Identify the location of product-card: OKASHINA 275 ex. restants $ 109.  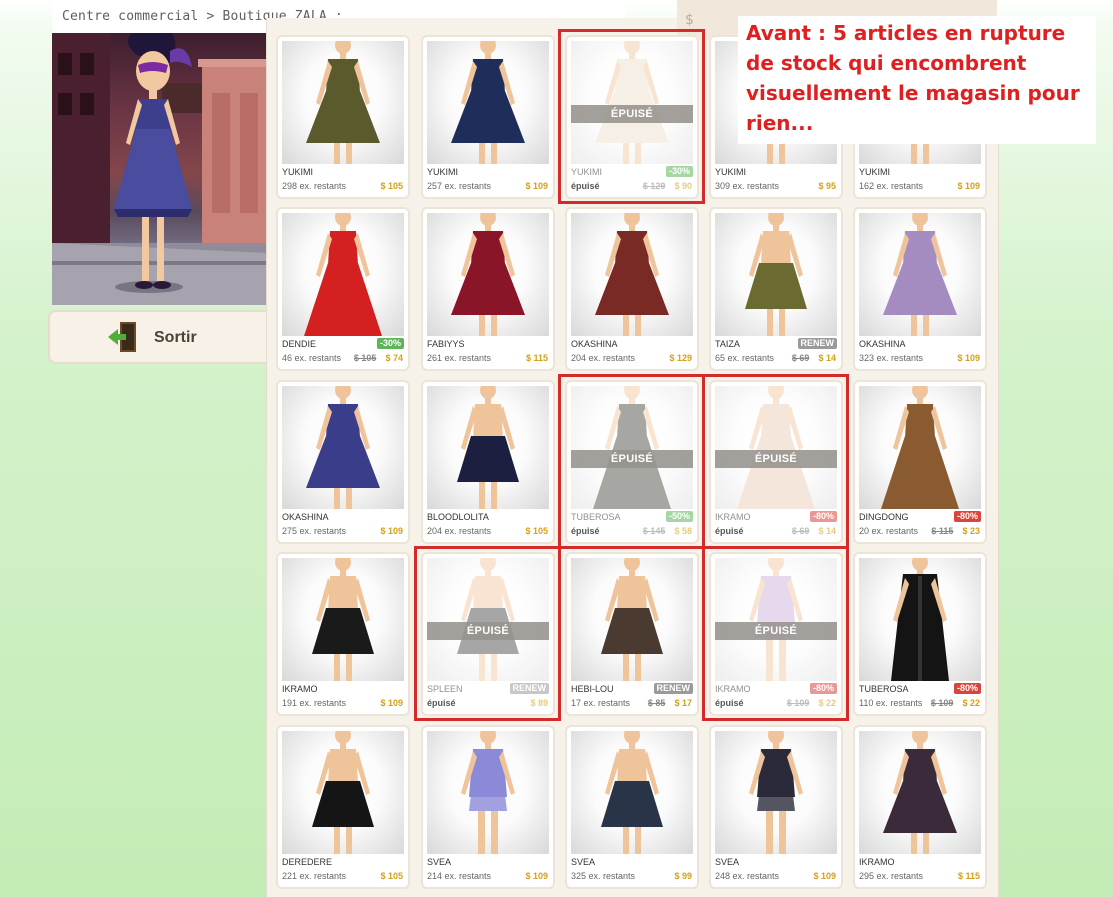
(343, 462).